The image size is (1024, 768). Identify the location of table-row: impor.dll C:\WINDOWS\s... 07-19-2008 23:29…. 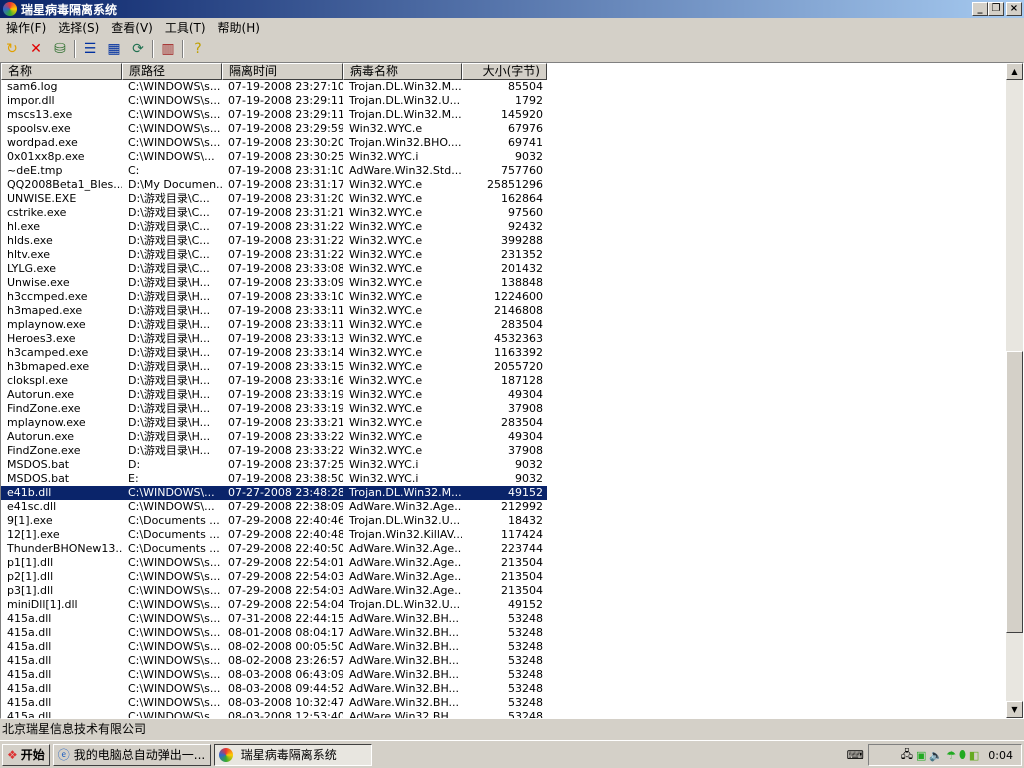
(503, 101).